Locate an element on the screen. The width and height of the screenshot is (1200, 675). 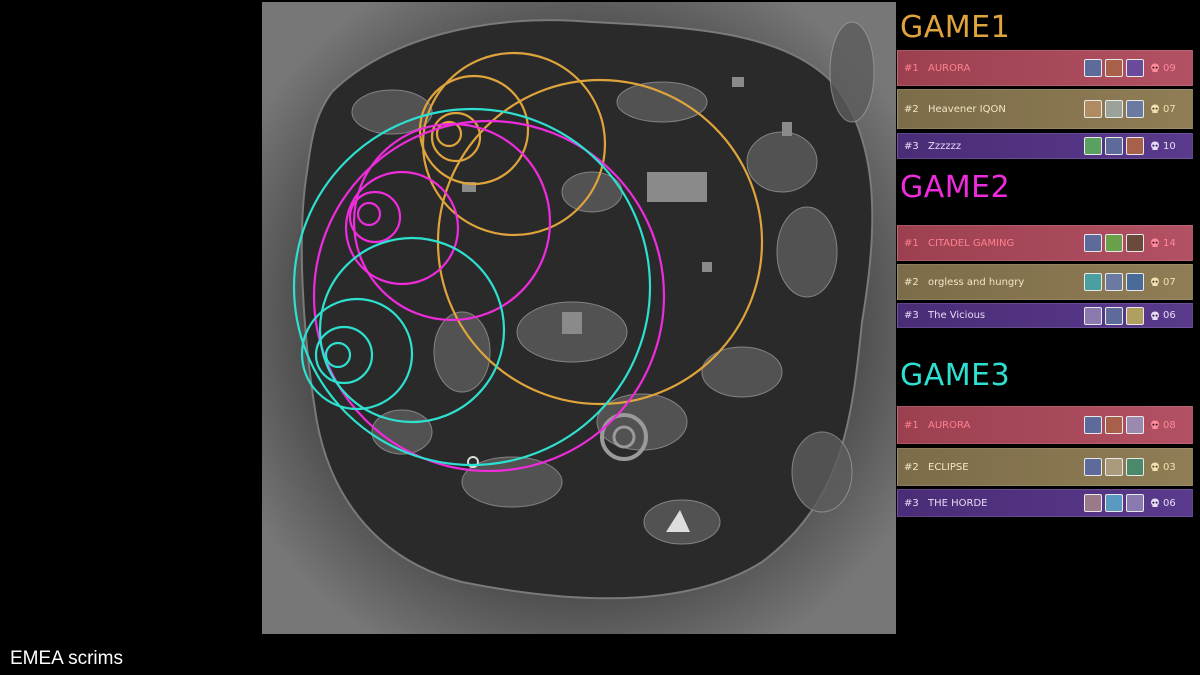
kill-count: 08 is located at coordinates (1171, 425).